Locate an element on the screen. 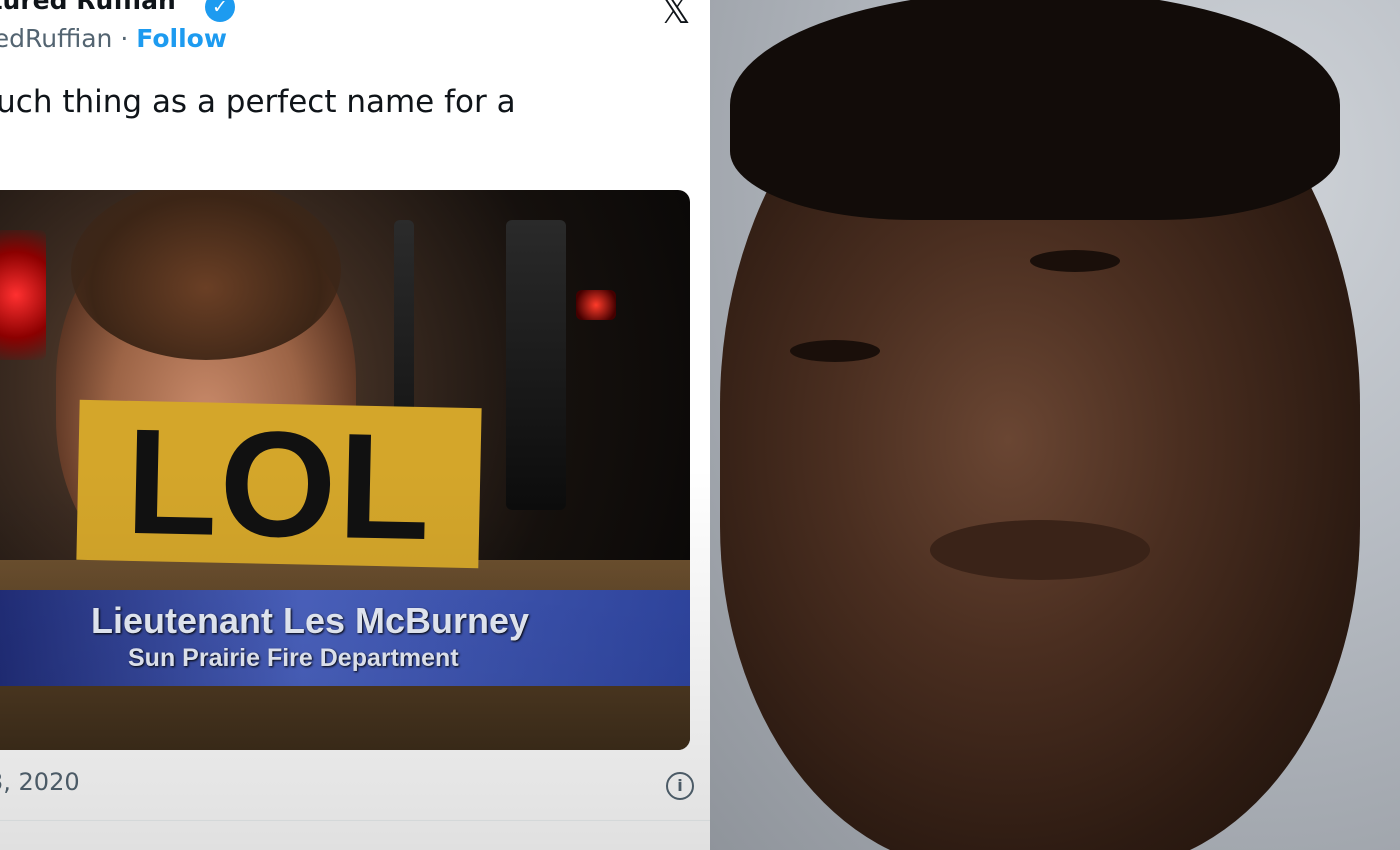 The image size is (1400, 850). man-left-eye is located at coordinates (835, 351).